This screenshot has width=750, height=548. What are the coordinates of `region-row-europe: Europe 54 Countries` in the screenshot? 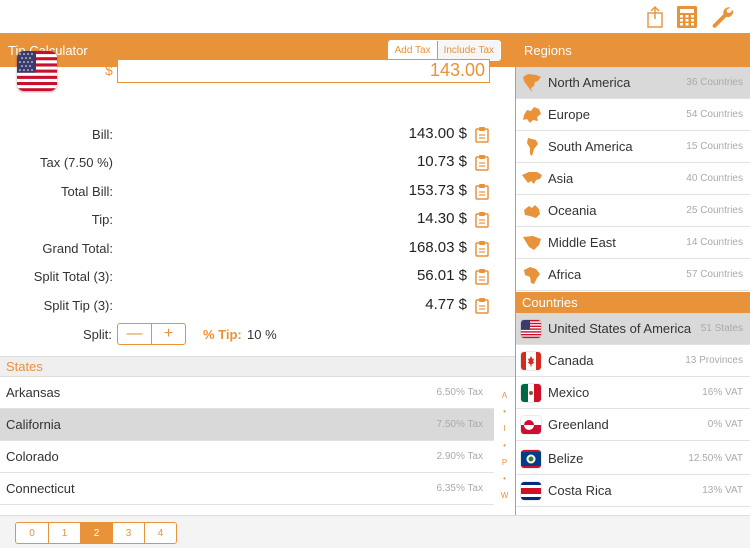 It's located at (633, 115).